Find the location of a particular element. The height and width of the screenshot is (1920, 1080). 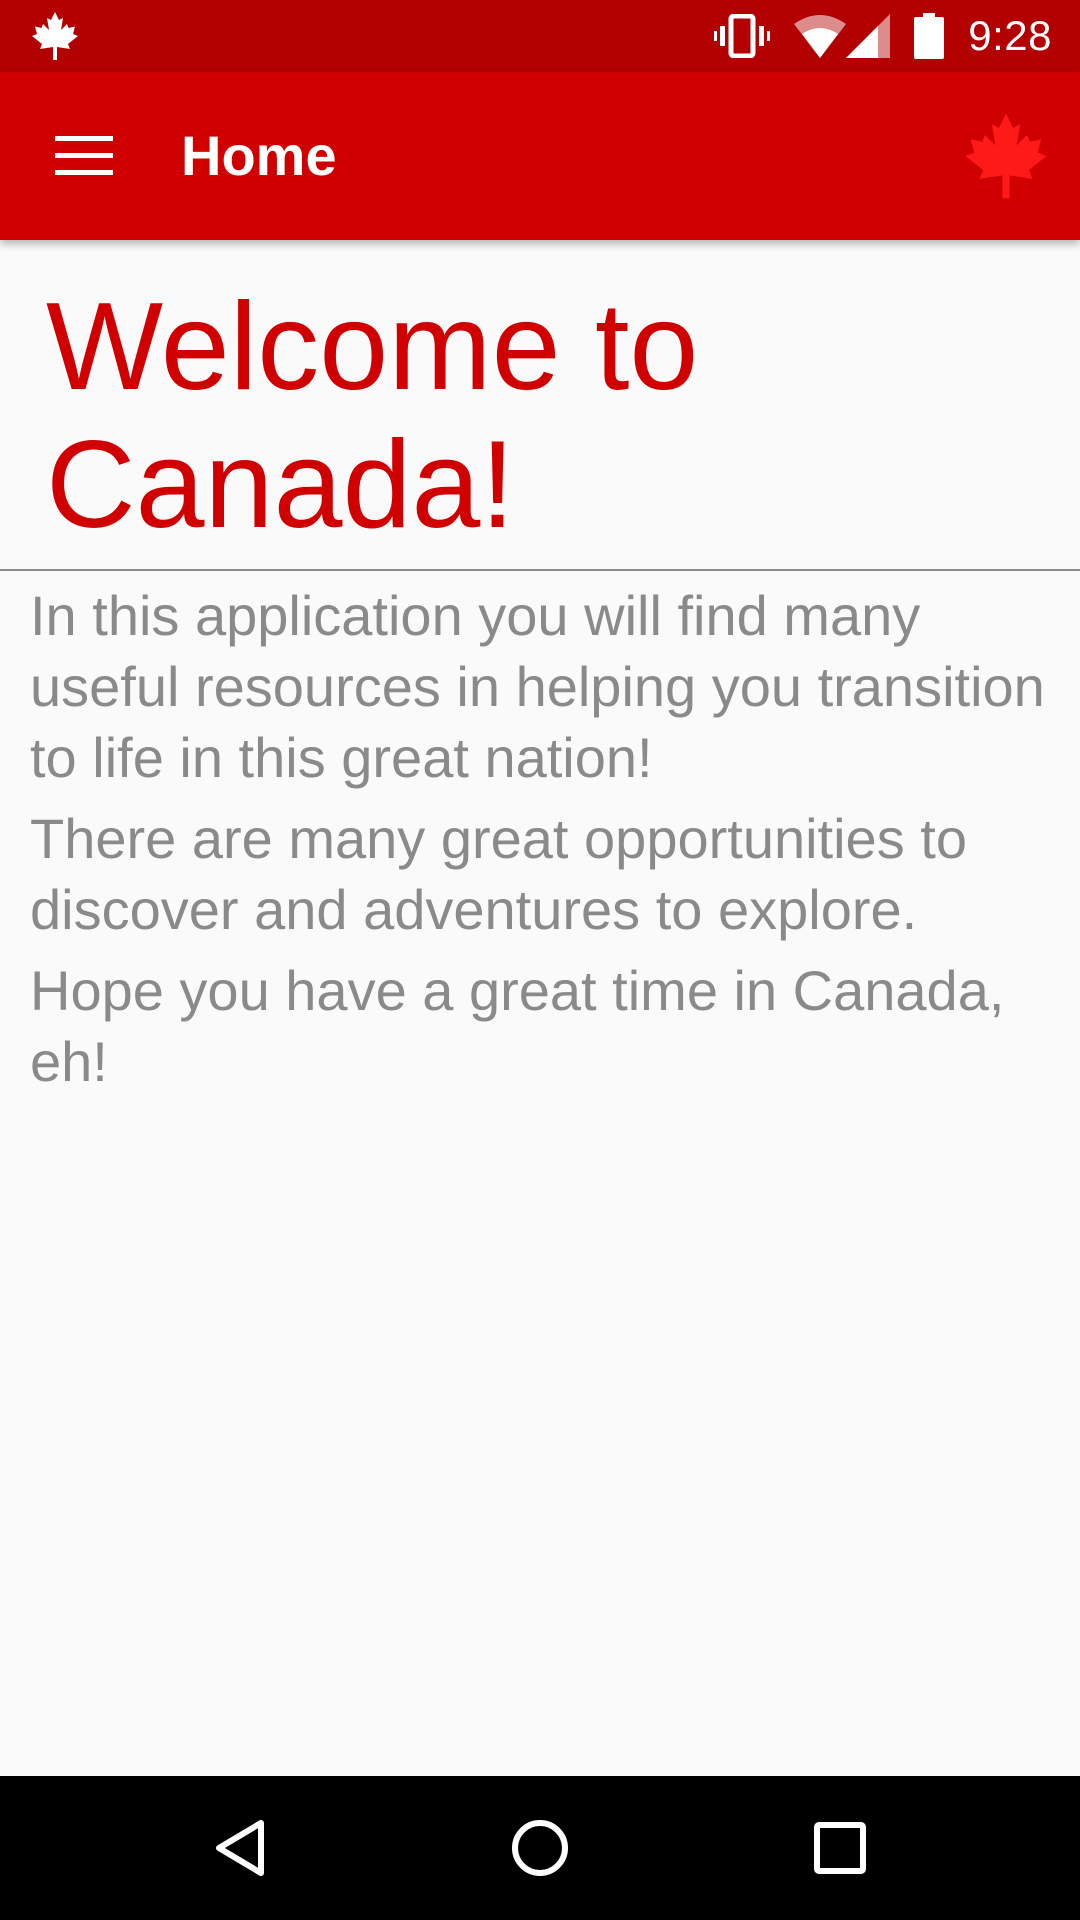

welcome-heading: Welcome to Canada! is located at coordinates (372, 416).